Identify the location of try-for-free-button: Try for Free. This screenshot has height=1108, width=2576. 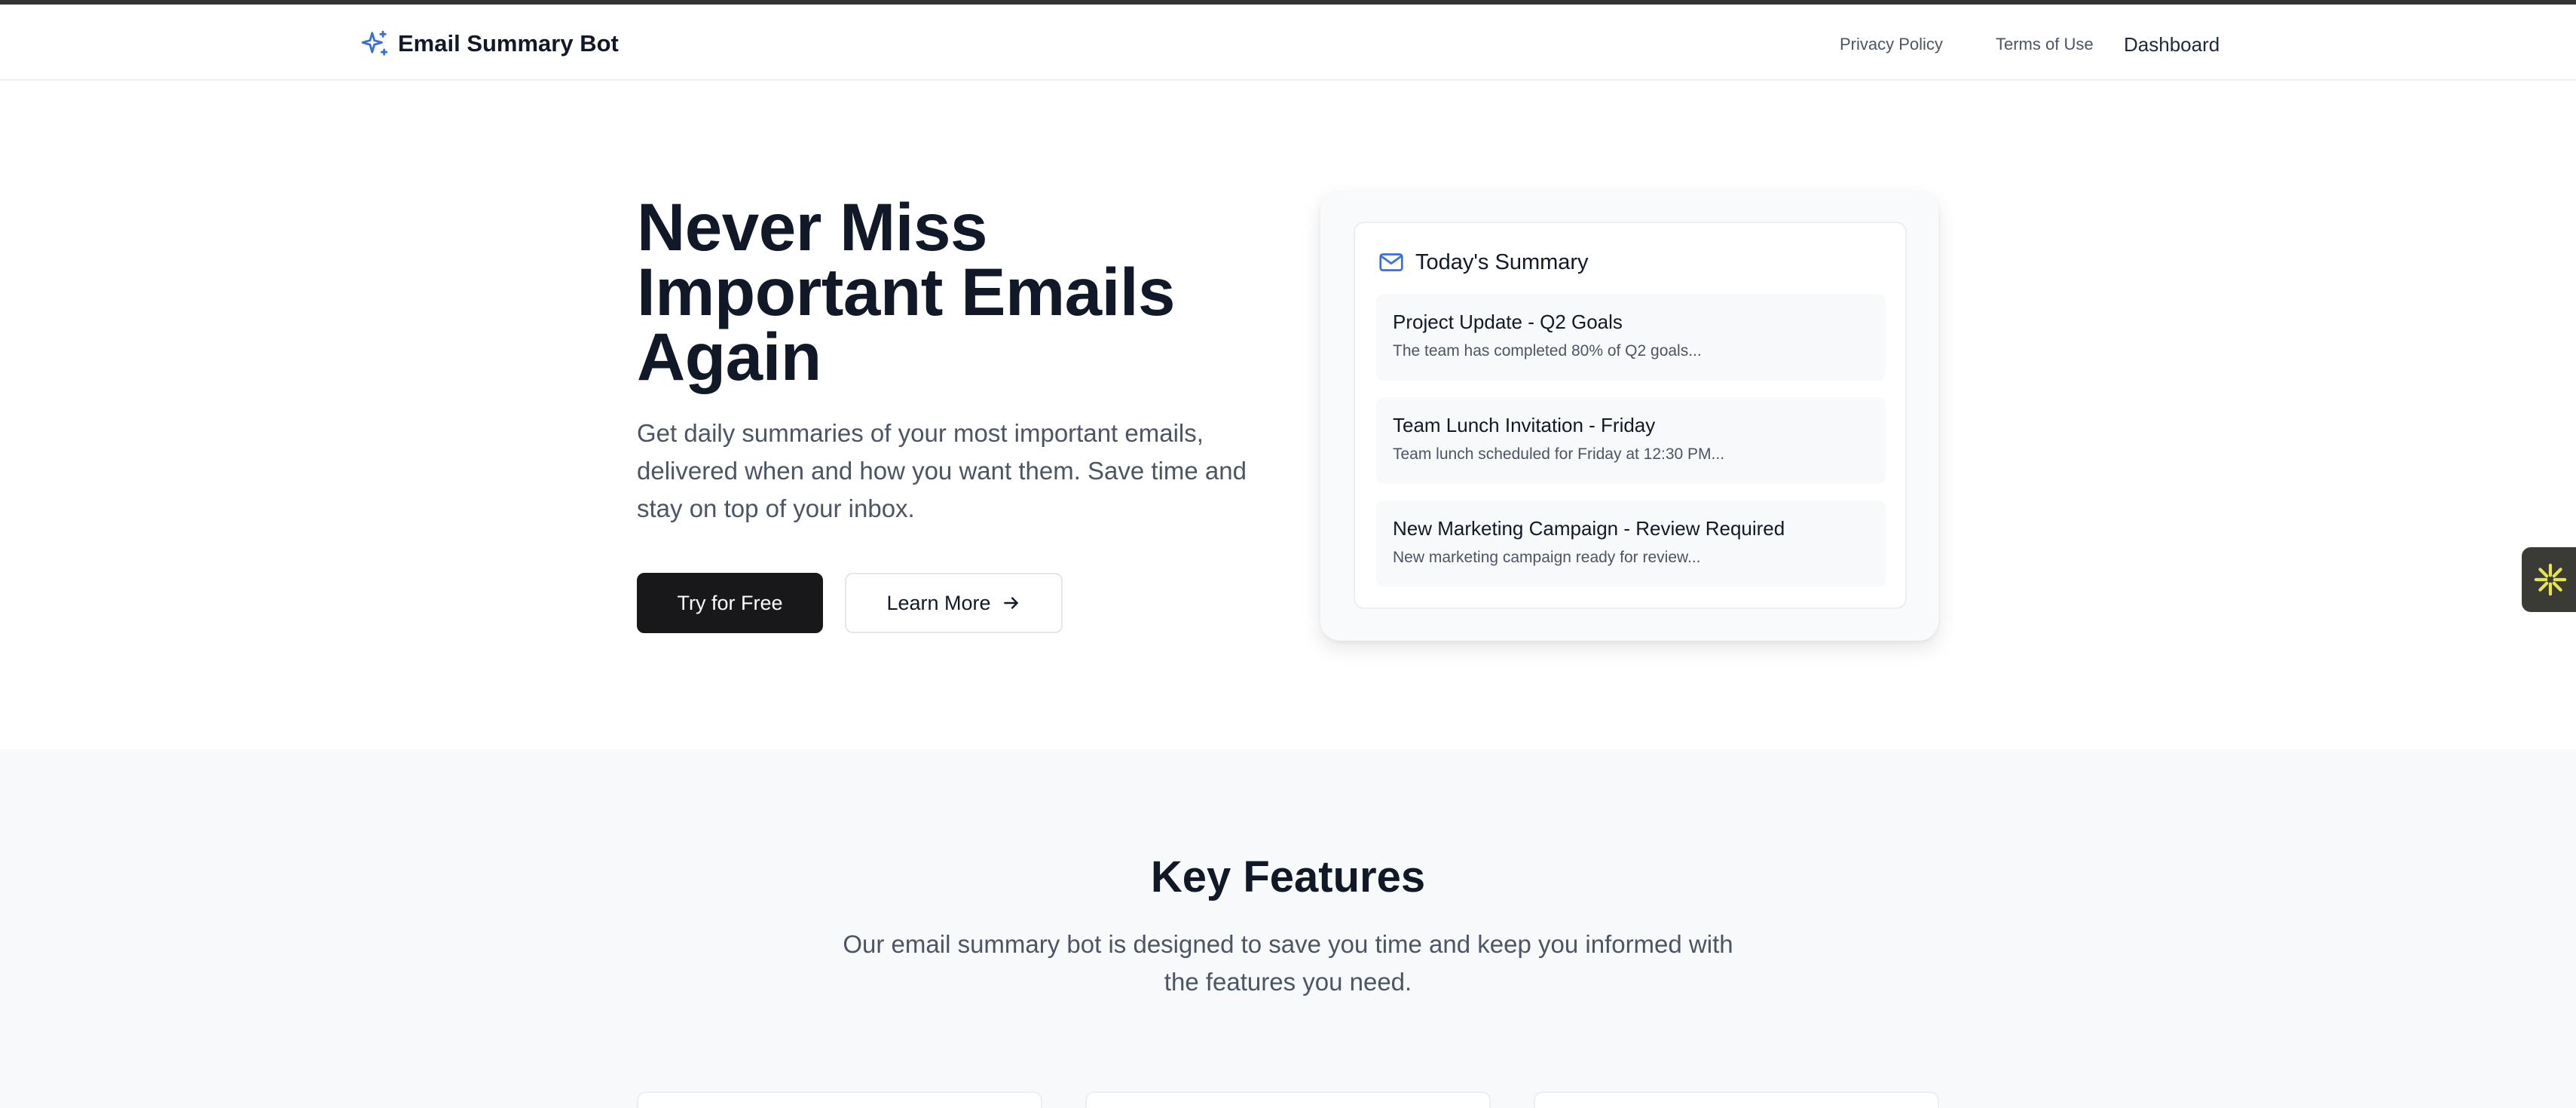
(730, 603).